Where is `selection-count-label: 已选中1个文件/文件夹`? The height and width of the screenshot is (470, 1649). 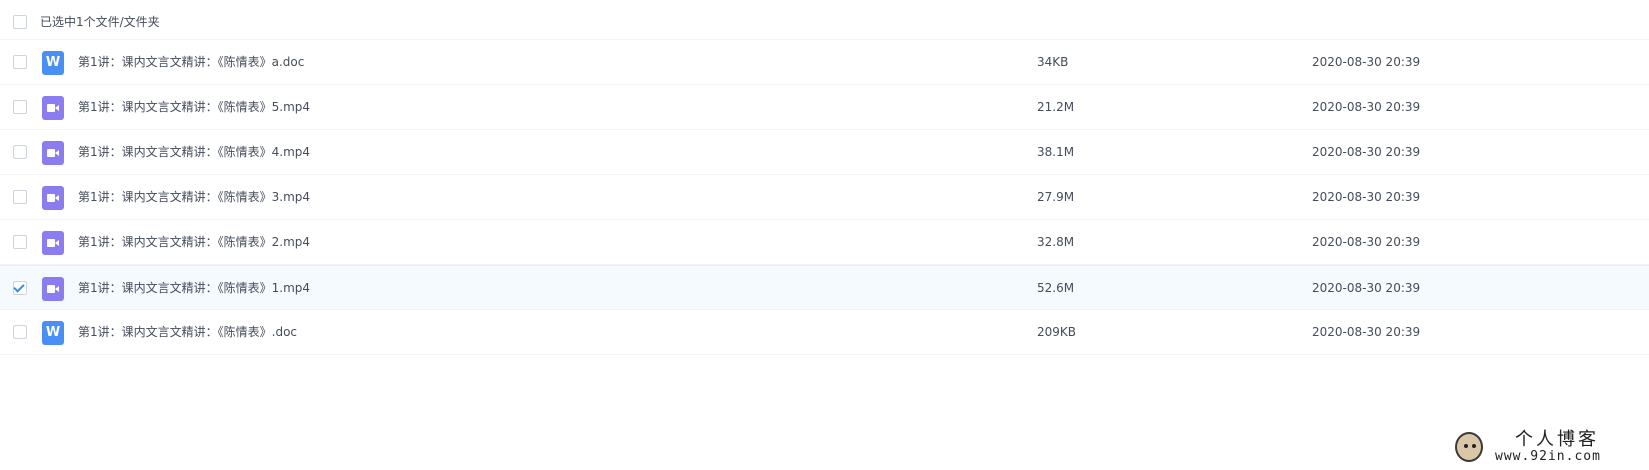 selection-count-label: 已选中1个文件/文件夹 is located at coordinates (100, 22).